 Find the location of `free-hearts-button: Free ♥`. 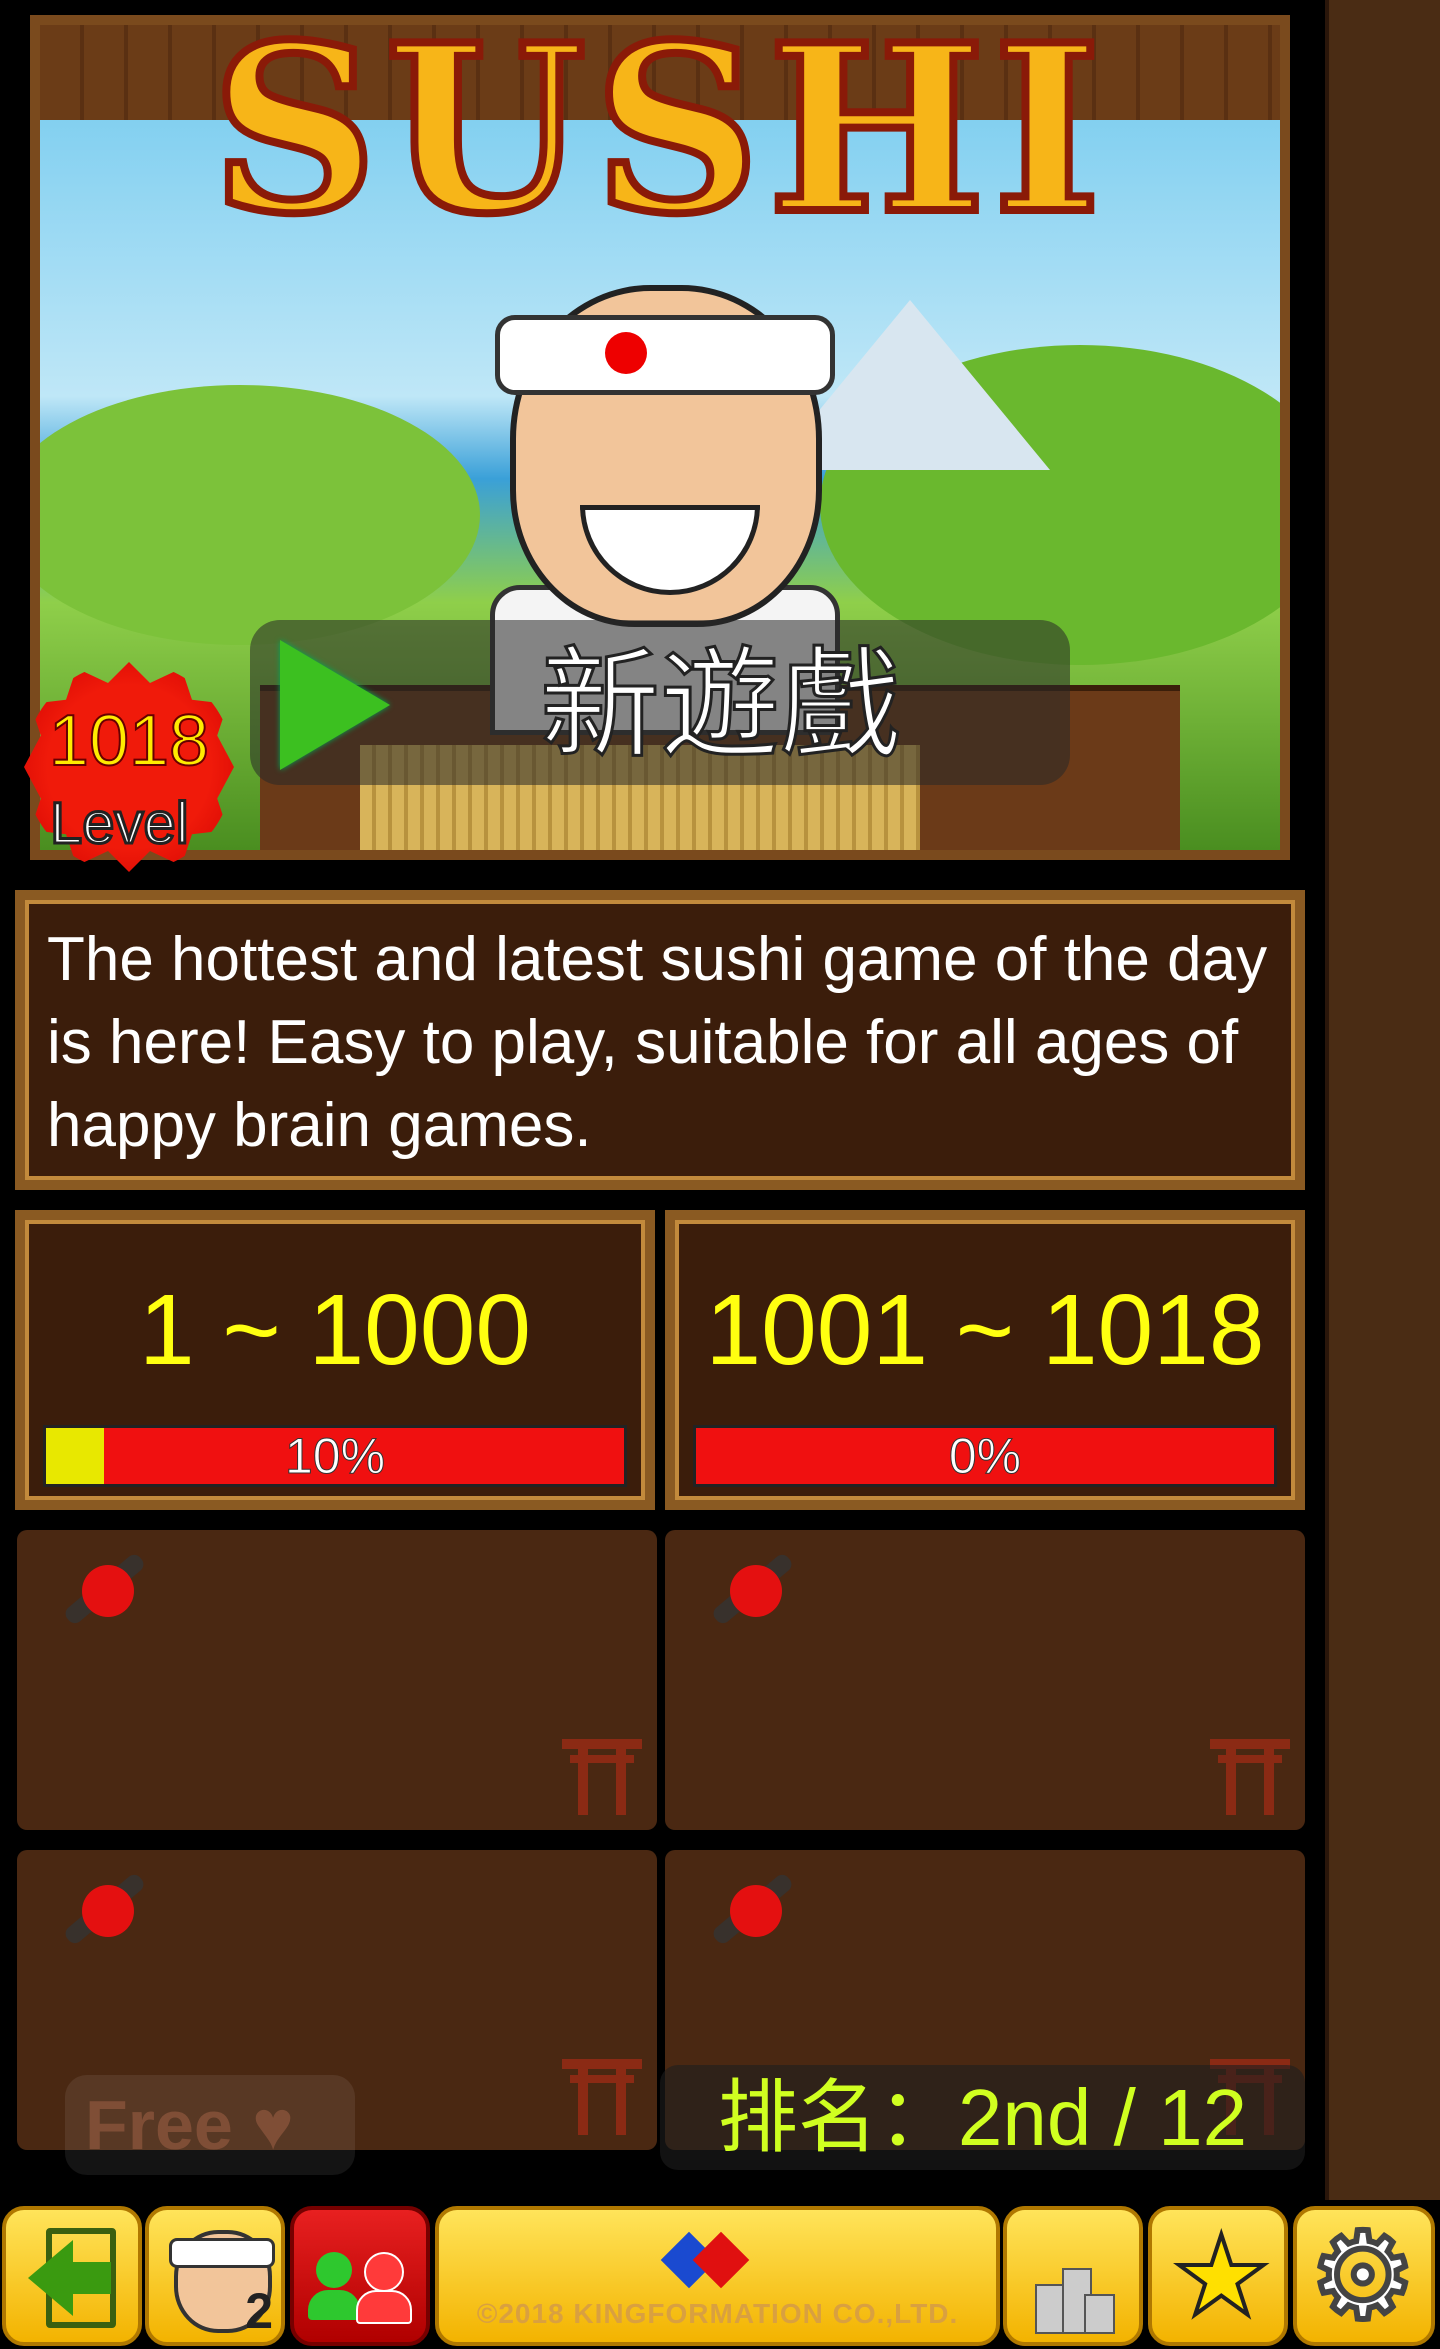

free-hearts-button: Free ♥ is located at coordinates (210, 2125).